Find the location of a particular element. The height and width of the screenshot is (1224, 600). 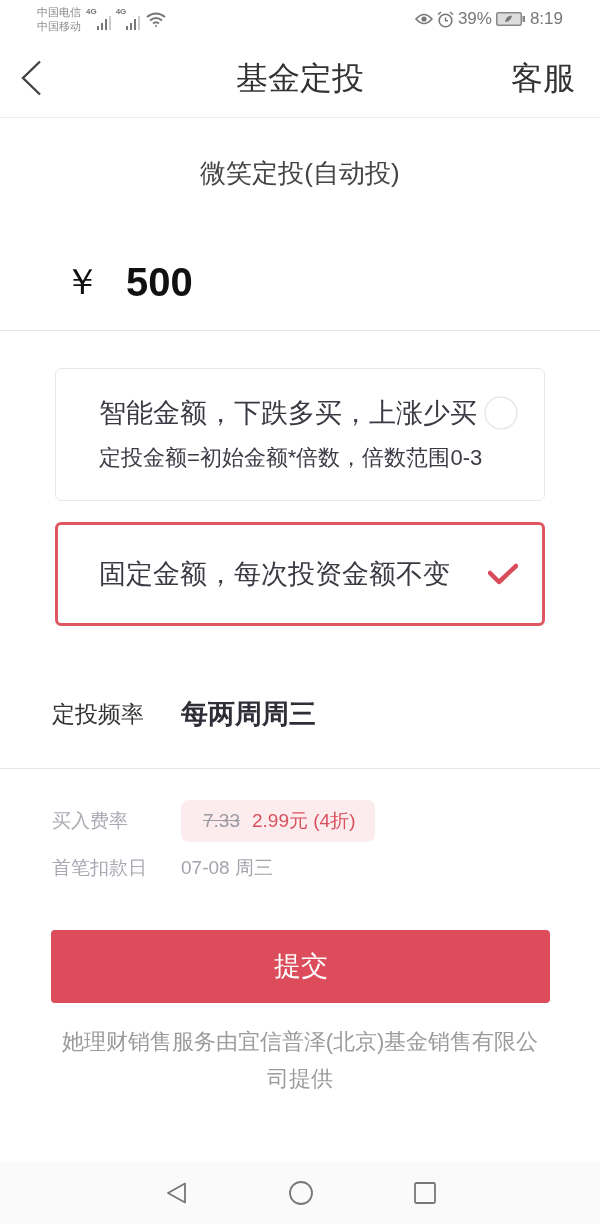

wifi-icon is located at coordinates (156, 19).